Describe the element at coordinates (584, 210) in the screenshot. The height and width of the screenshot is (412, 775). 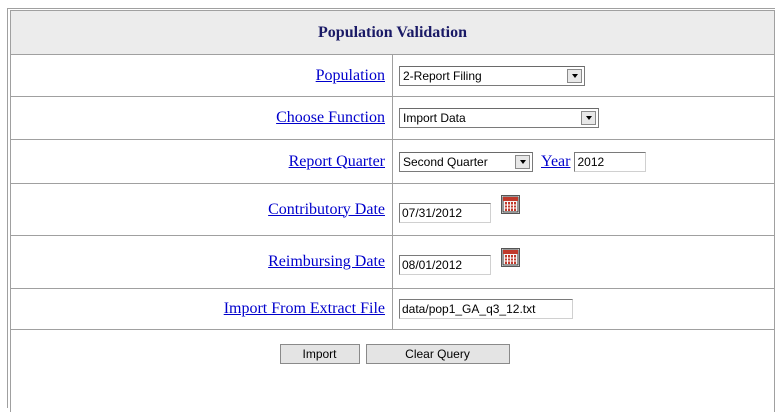
I see `contributory-date-value-cell: 07/31/2012` at that location.